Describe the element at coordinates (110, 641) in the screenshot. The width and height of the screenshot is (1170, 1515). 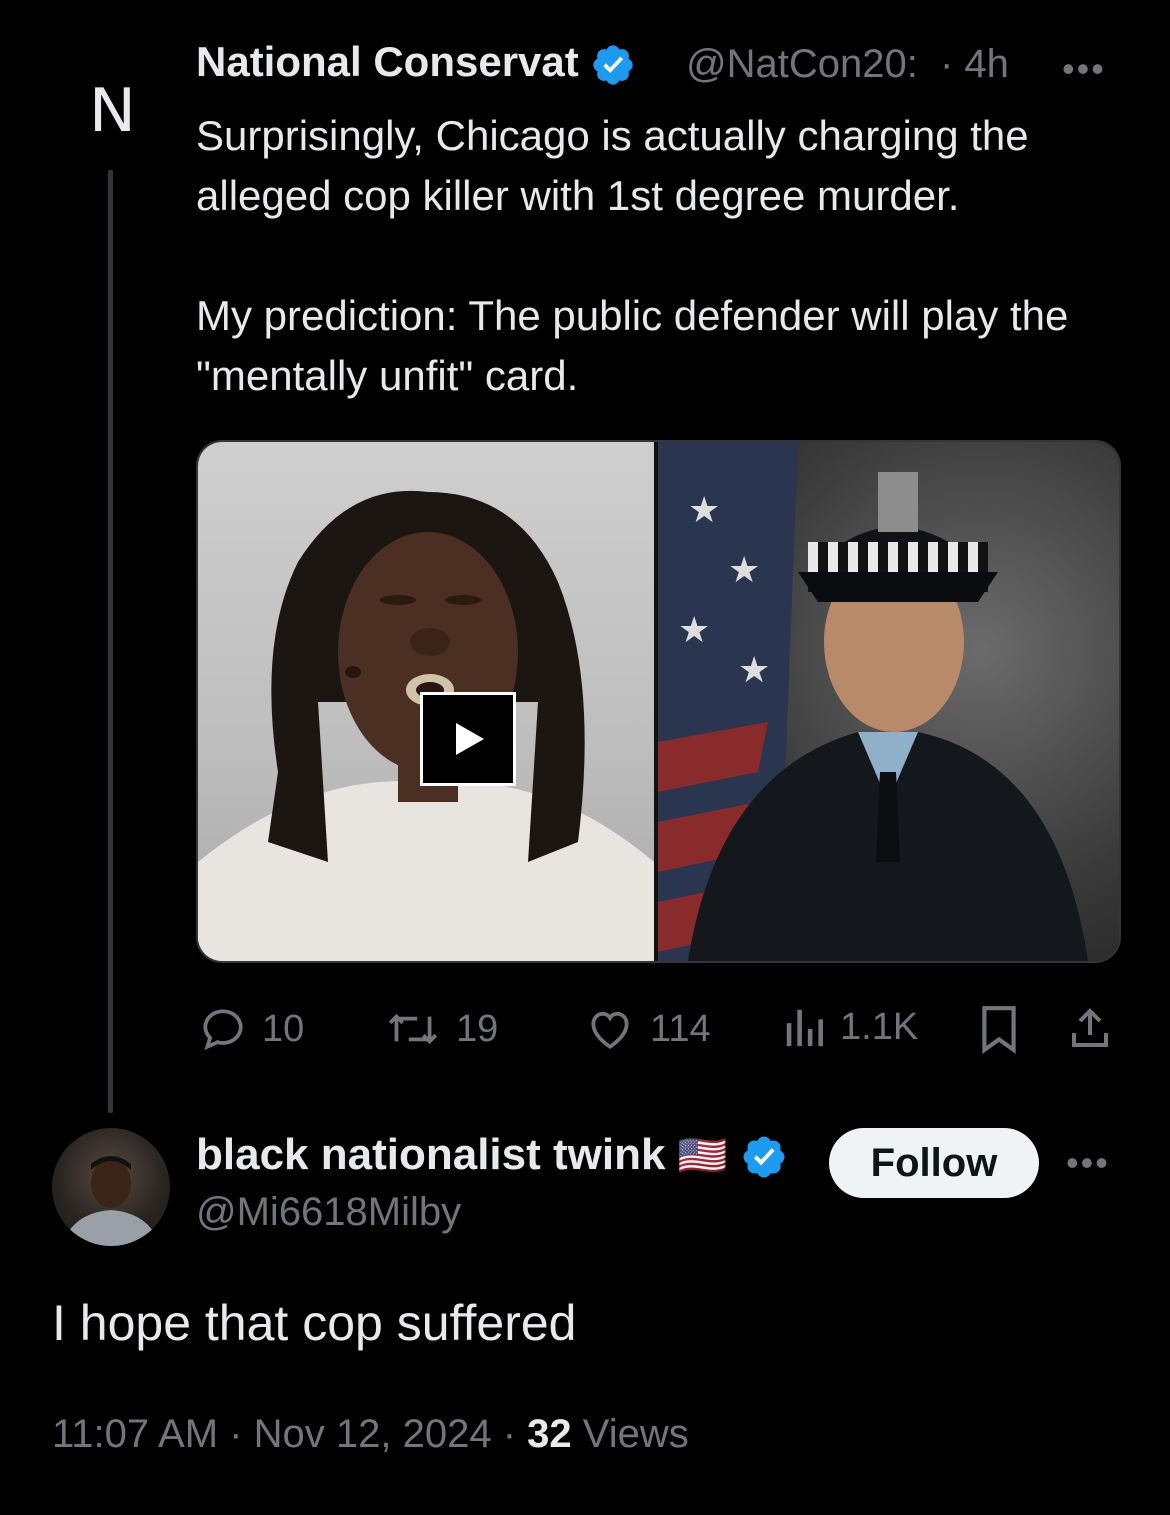
I see `thread-connector-line` at that location.